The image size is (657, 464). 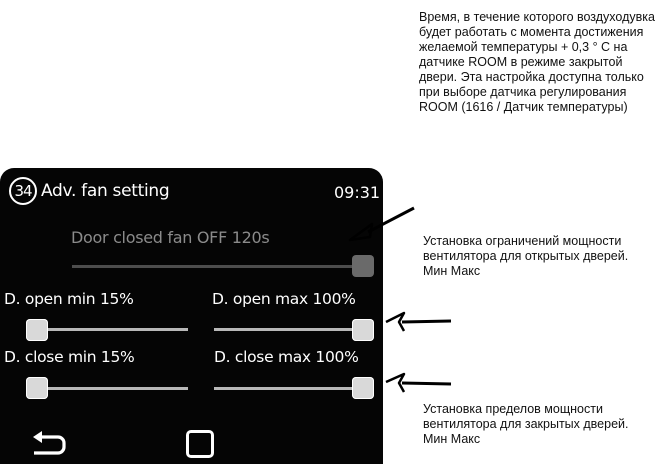 What do you see at coordinates (286, 357) in the screenshot?
I see `door-close-max-label: D. close max 100%` at bounding box center [286, 357].